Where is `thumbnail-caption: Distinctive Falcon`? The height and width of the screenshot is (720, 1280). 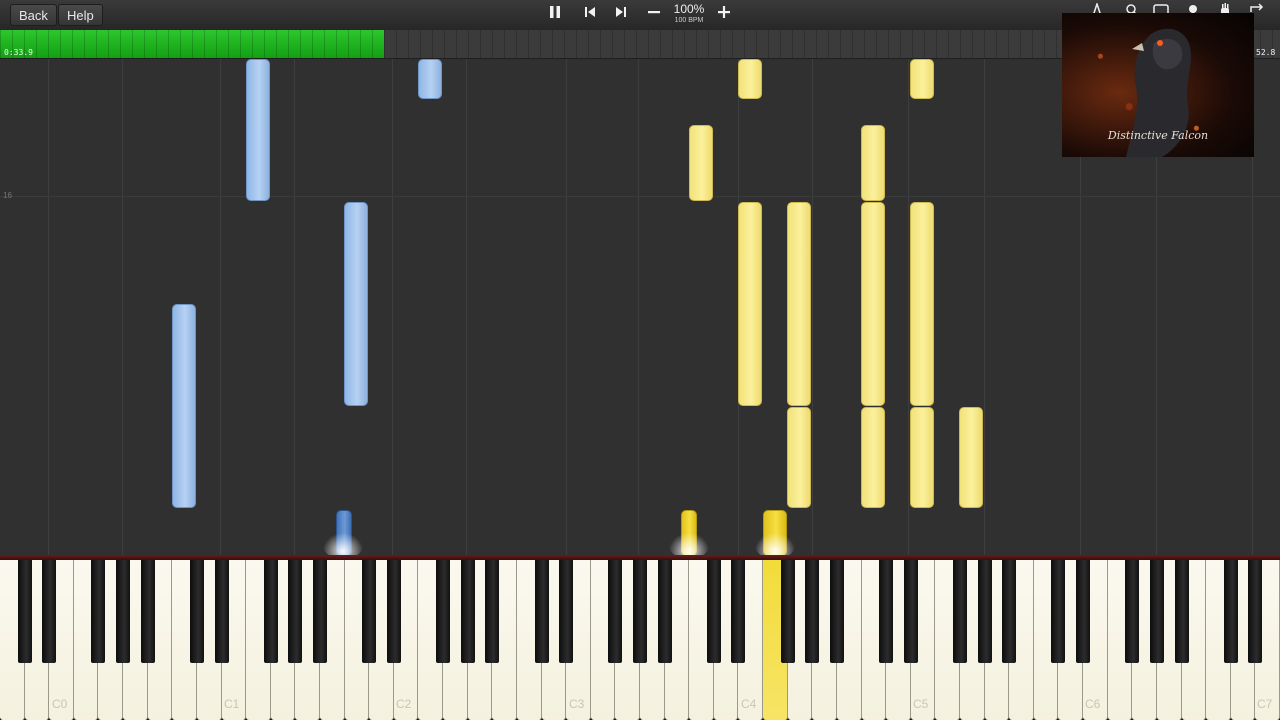
thumbnail-caption: Distinctive Falcon is located at coordinates (1158, 135).